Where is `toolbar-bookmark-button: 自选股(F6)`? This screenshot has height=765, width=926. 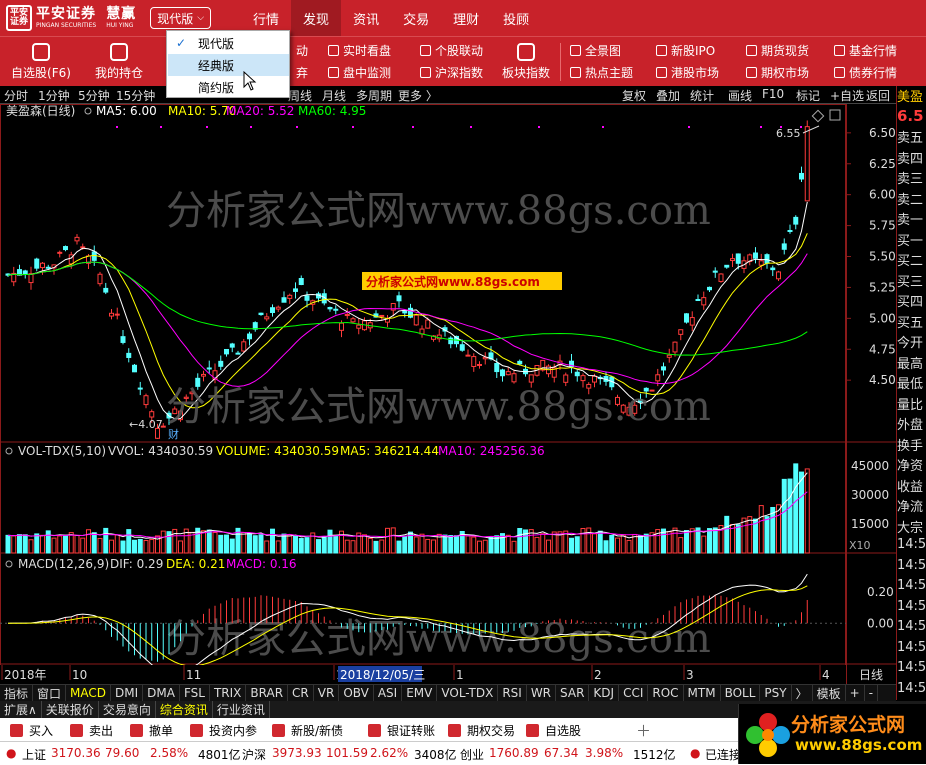 toolbar-bookmark-button: 自选股(F6) is located at coordinates (41, 62).